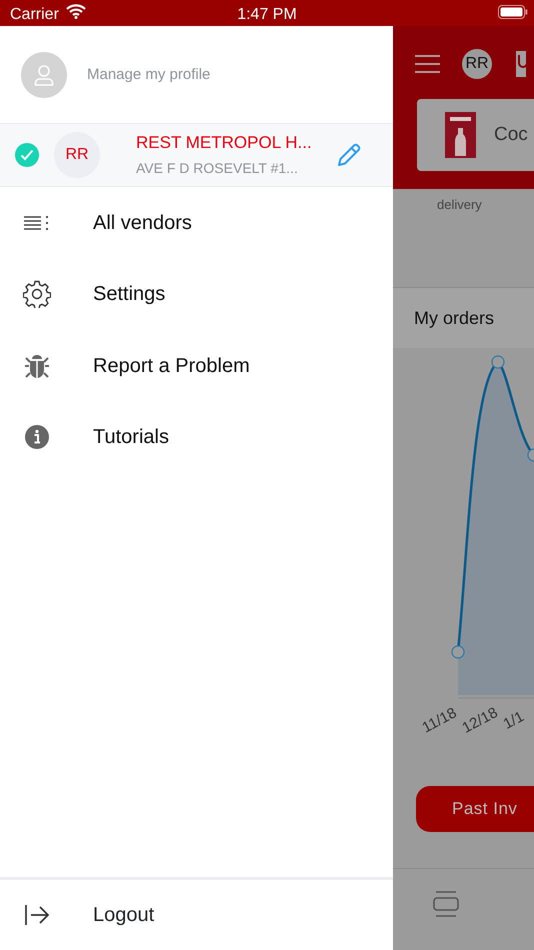 The height and width of the screenshot is (950, 534). I want to click on menu-item: Settings, so click(196, 294).